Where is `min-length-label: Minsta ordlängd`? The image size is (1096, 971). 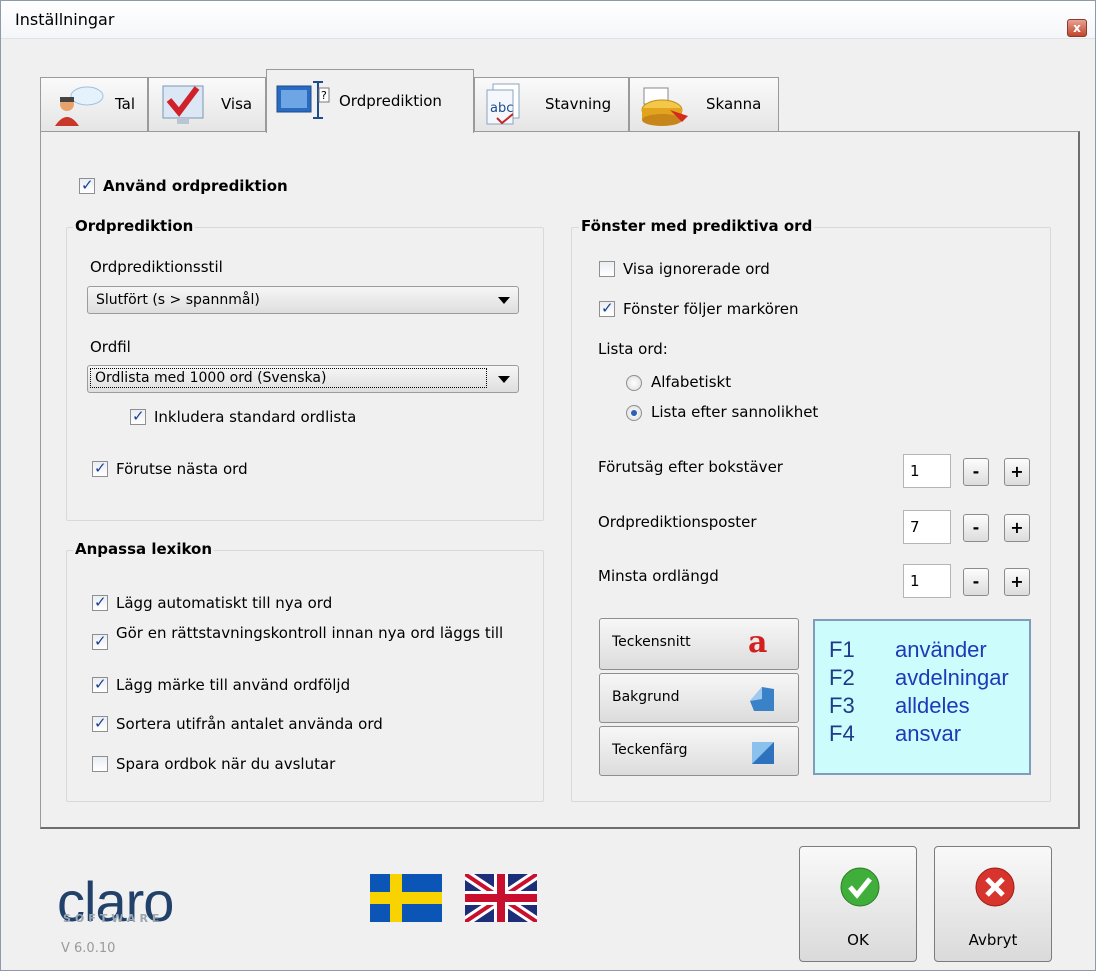
min-length-label: Minsta ordlängd is located at coordinates (658, 576).